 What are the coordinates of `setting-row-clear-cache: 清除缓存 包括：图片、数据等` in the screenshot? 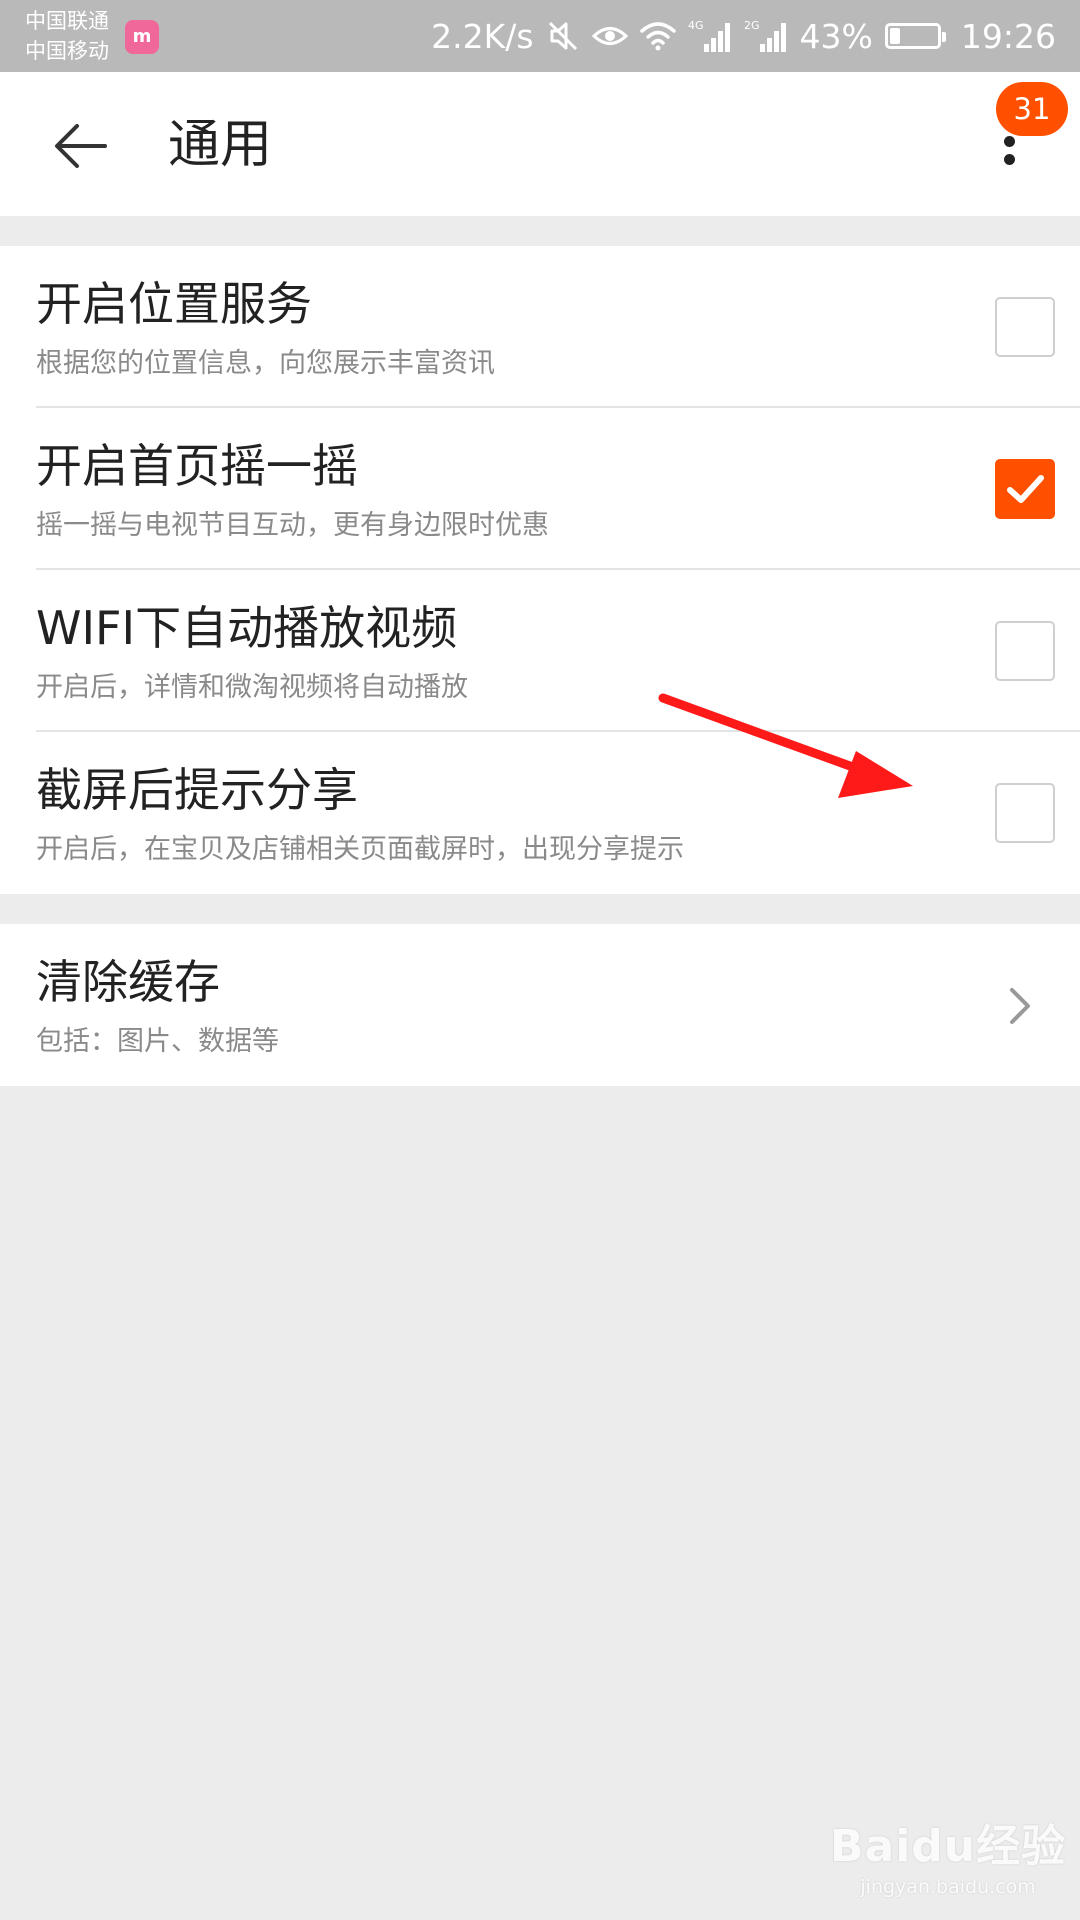 It's located at (540, 1005).